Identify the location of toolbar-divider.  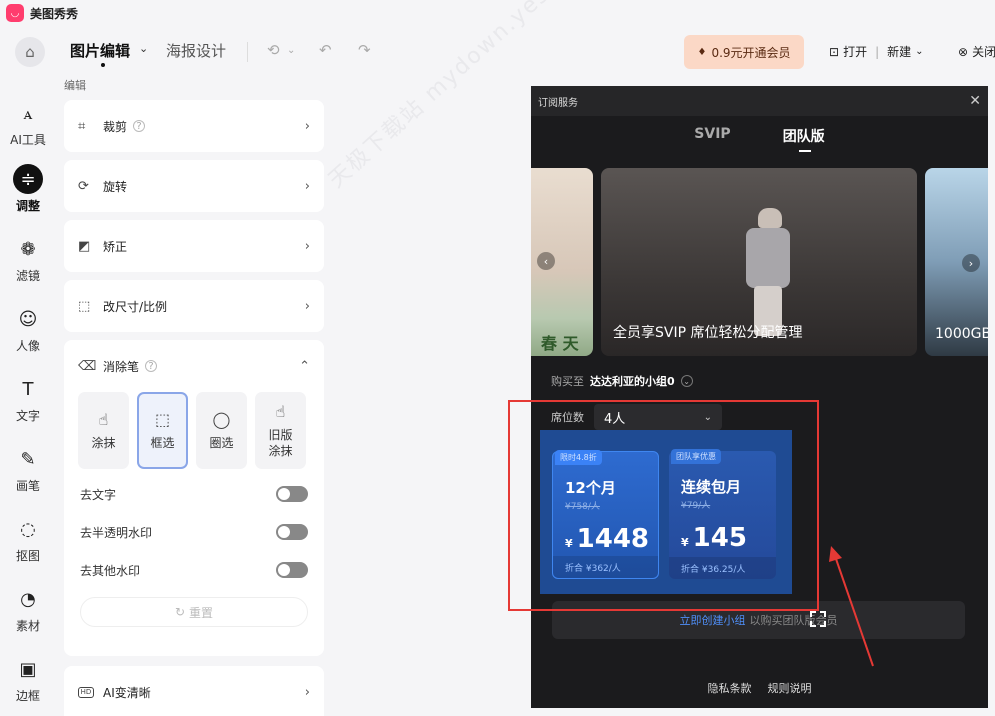
(247, 52).